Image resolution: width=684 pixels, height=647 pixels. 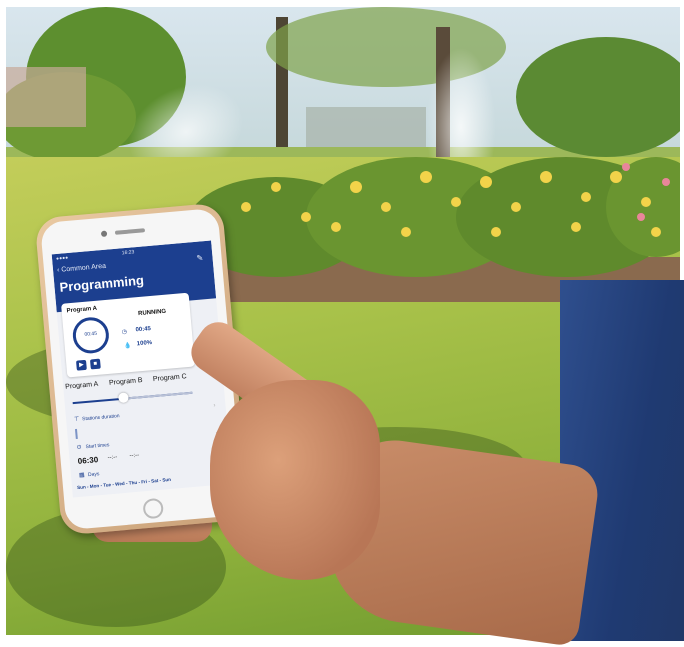 What do you see at coordinates (127, 346) in the screenshot?
I see `drop-icon: 💧` at bounding box center [127, 346].